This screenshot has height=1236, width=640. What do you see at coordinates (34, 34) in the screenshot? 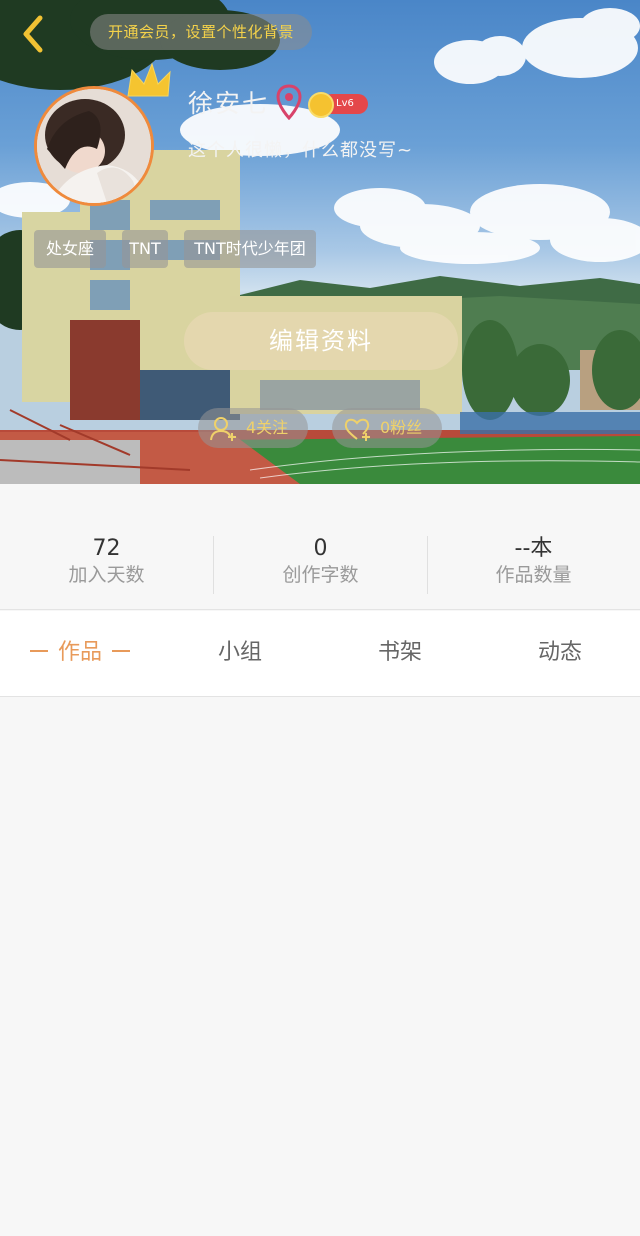
I see `back-arrow-icon` at bounding box center [34, 34].